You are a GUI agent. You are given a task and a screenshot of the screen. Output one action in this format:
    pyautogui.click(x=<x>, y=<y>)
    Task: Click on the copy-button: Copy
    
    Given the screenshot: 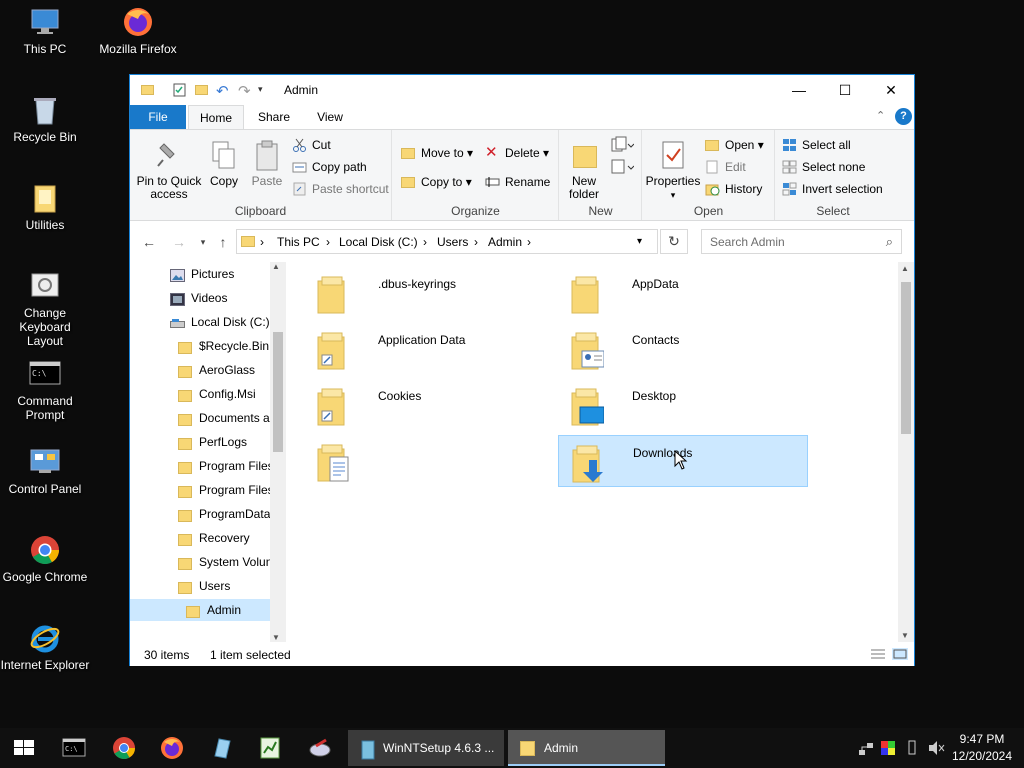 What is the action you would take?
    pyautogui.click(x=224, y=164)
    